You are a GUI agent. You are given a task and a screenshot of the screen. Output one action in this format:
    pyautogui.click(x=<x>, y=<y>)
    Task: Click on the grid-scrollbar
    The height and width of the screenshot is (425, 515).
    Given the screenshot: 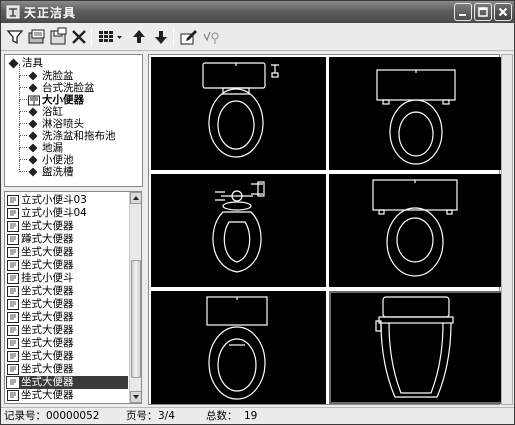 What is the action you would take?
    pyautogui.click(x=507, y=229)
    